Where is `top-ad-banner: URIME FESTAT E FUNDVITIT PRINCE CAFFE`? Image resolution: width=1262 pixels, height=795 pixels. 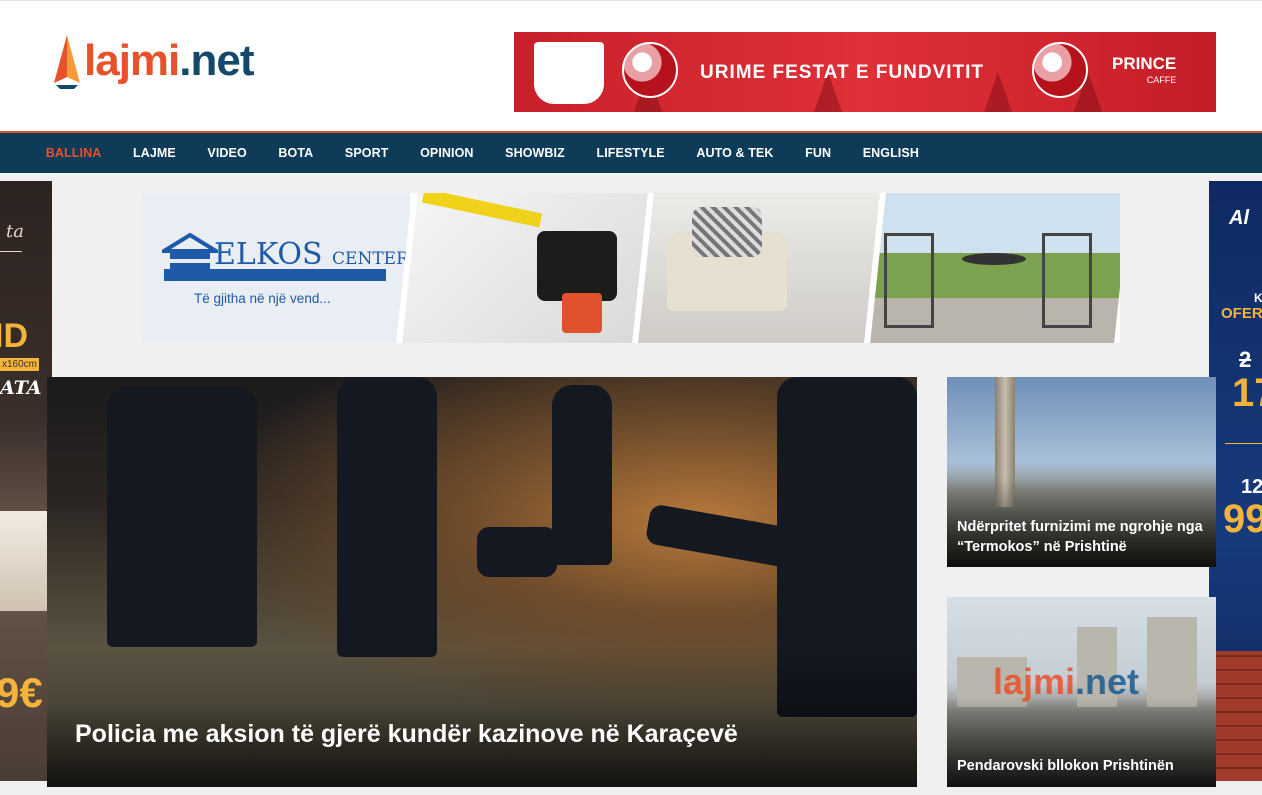 top-ad-banner: URIME FESTAT E FUNDVITIT PRINCE CAFFE is located at coordinates (865, 72).